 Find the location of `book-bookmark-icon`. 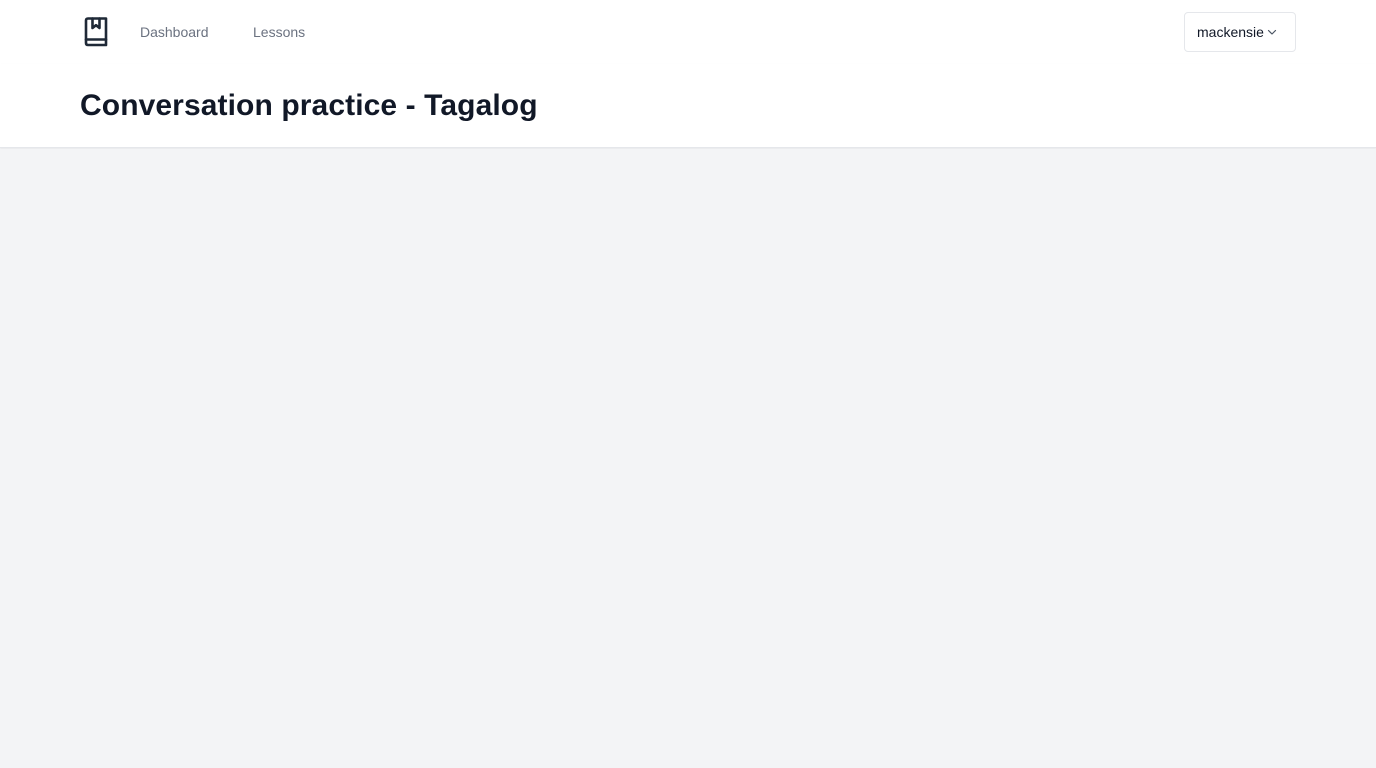

book-bookmark-icon is located at coordinates (96, 32).